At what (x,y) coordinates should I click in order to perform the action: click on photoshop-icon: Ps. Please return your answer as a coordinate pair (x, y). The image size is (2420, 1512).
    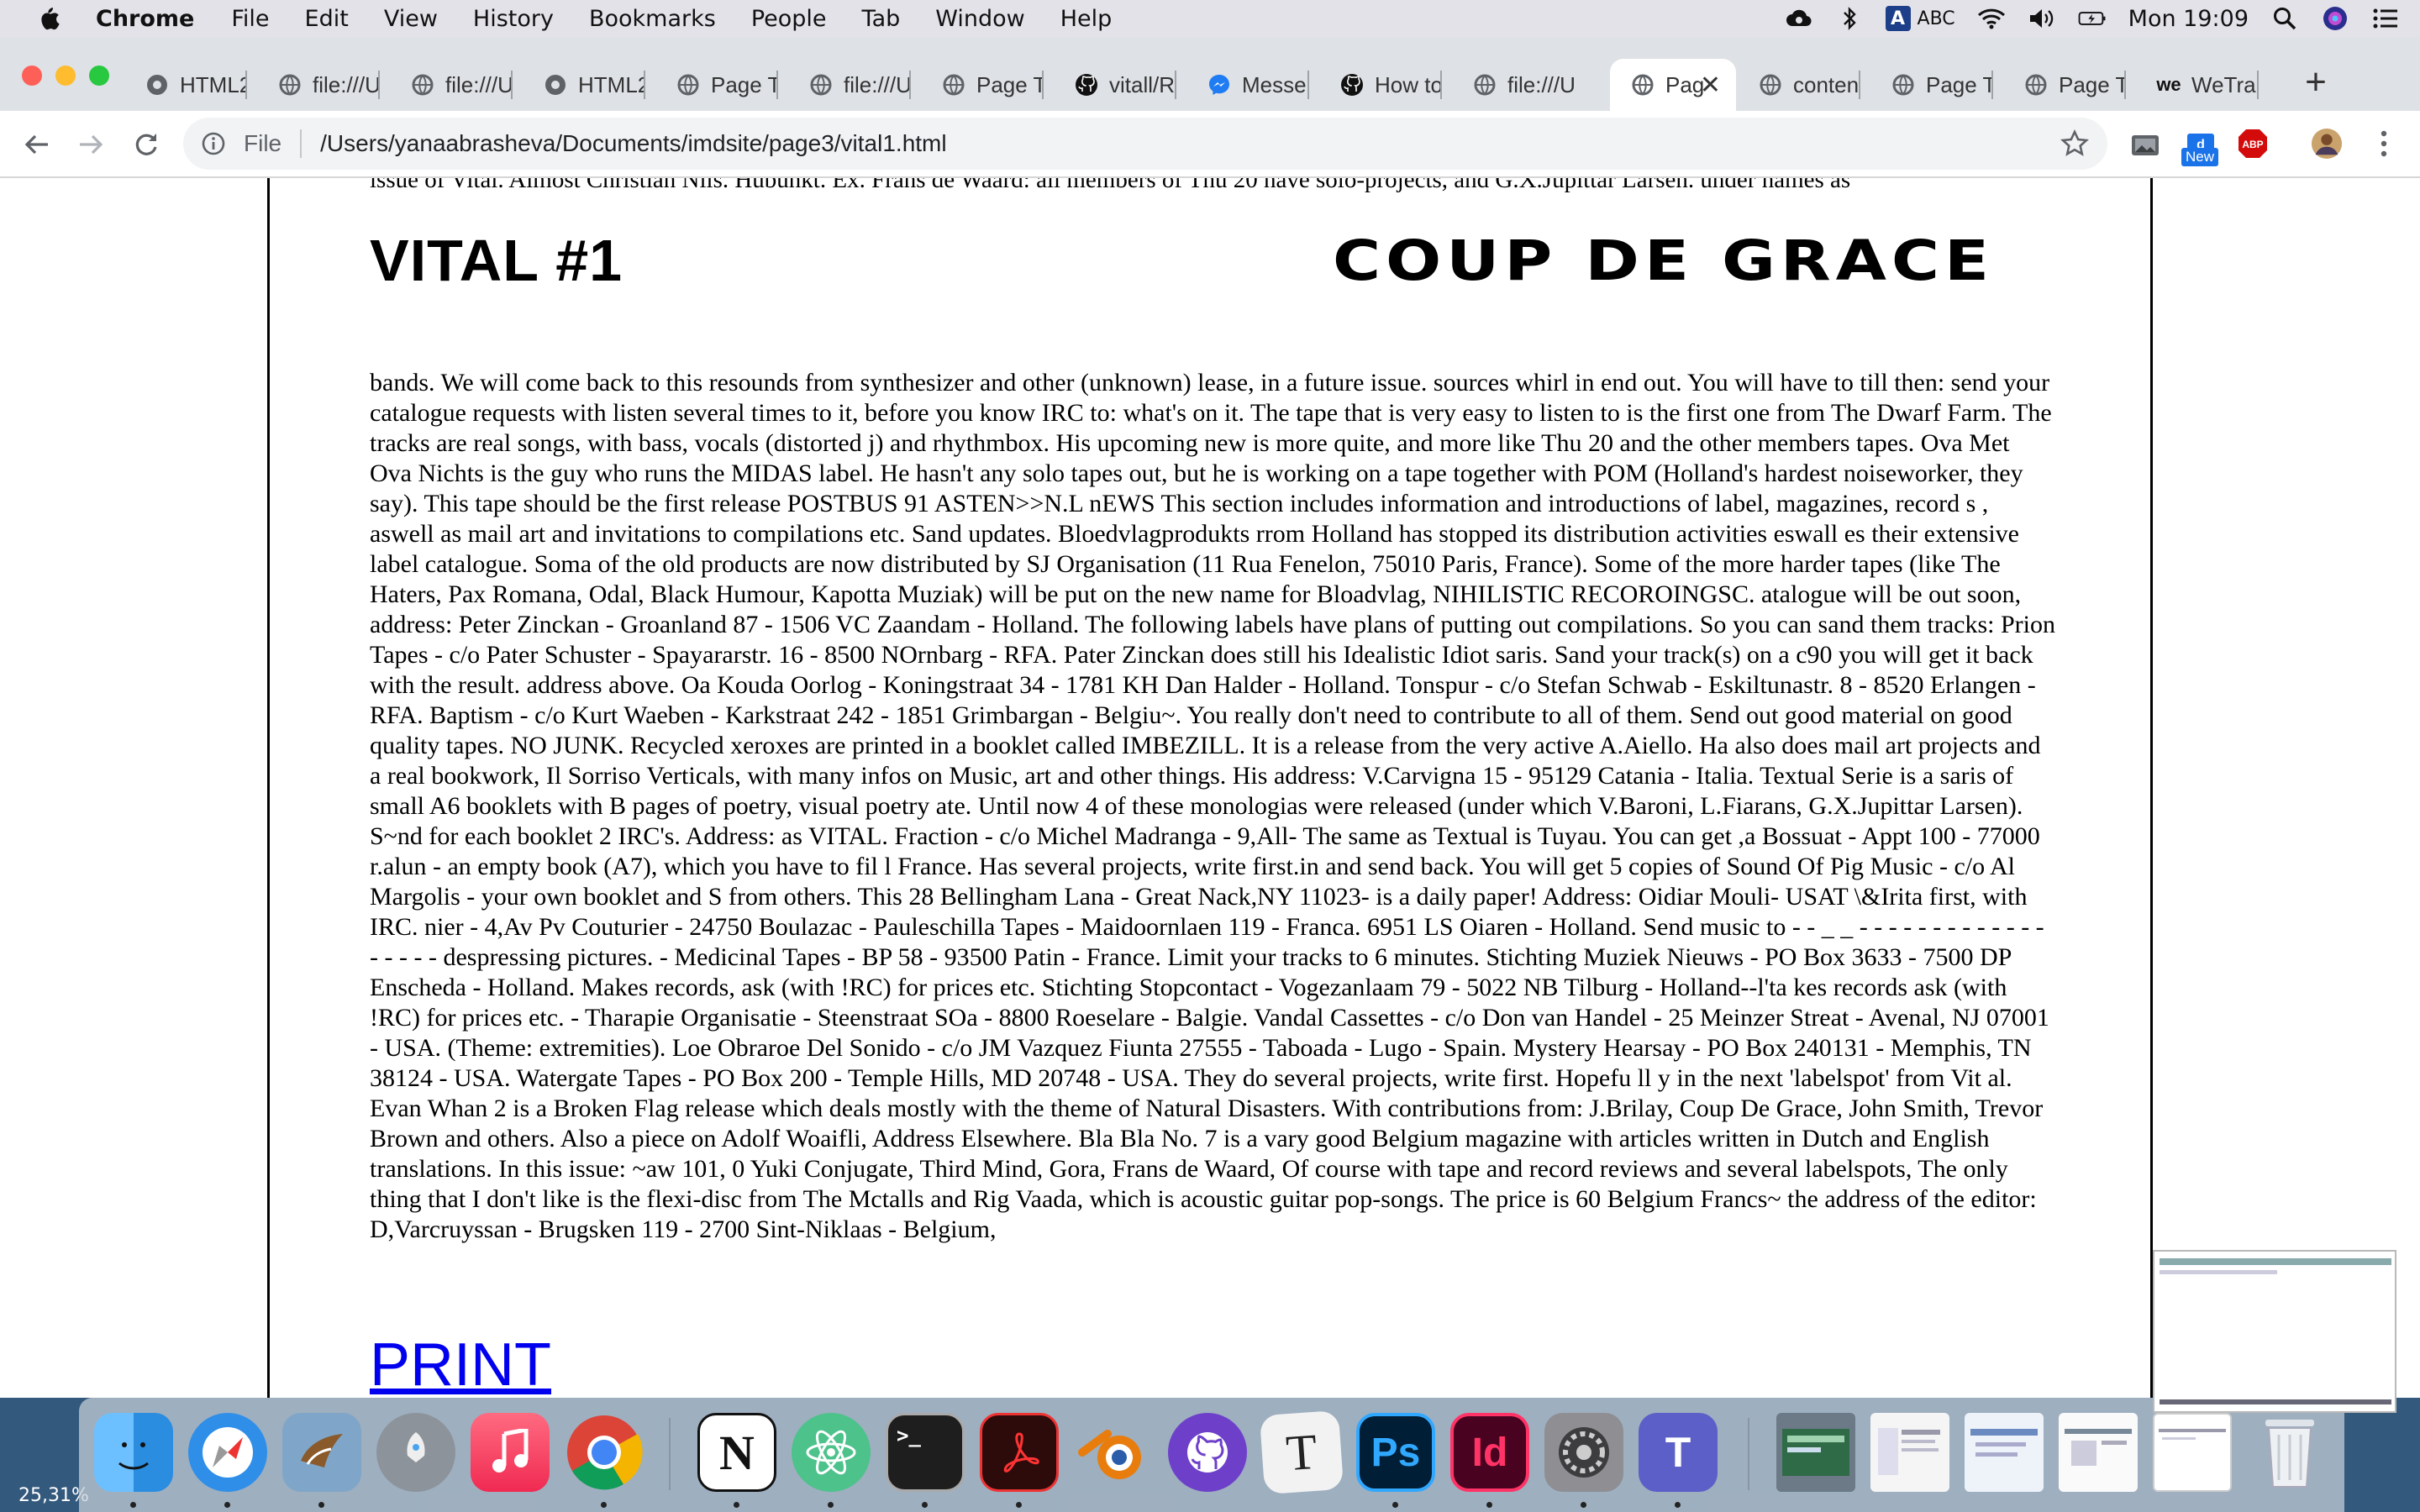
    Looking at the image, I should click on (1395, 1452).